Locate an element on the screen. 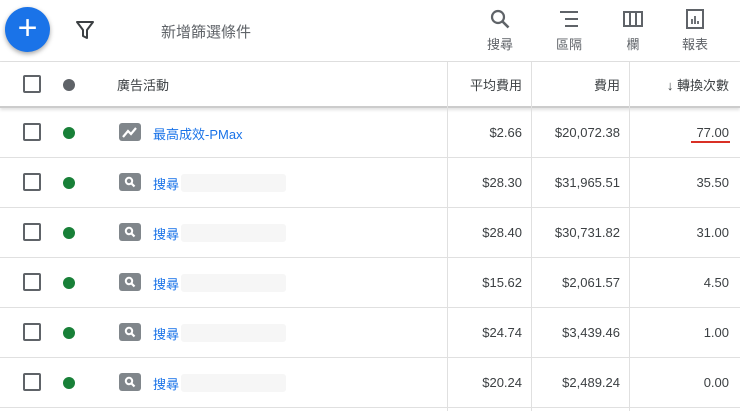 This screenshot has height=411, width=740. search-label: 搜尋 is located at coordinates (499, 44).